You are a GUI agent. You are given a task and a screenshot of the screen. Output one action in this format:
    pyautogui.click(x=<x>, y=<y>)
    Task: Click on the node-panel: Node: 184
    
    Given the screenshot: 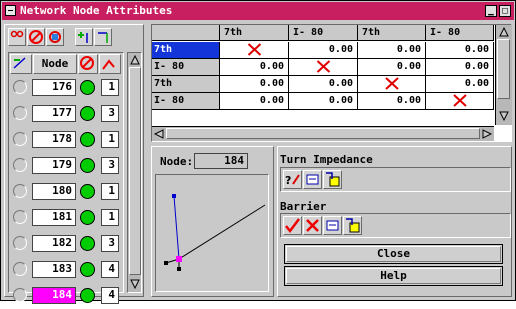 What is the action you would take?
    pyautogui.click(x=212, y=221)
    